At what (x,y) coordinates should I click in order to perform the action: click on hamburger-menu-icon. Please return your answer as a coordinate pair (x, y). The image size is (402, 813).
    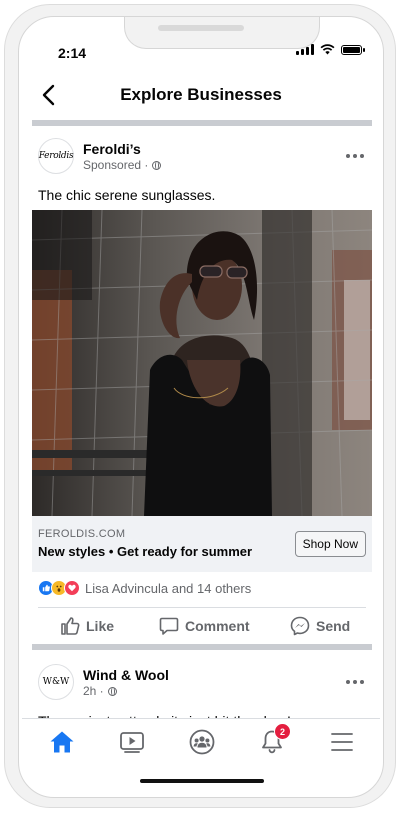
    Looking at the image, I should click on (342, 742).